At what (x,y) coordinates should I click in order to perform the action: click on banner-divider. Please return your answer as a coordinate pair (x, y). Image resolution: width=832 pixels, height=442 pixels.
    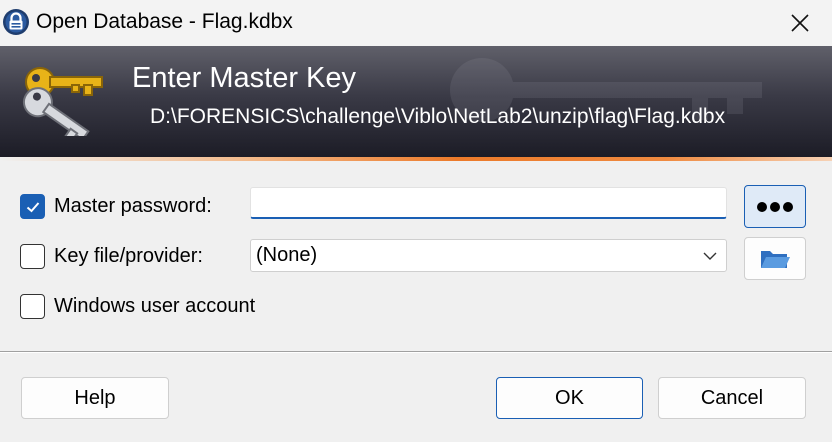
    Looking at the image, I should click on (416, 159).